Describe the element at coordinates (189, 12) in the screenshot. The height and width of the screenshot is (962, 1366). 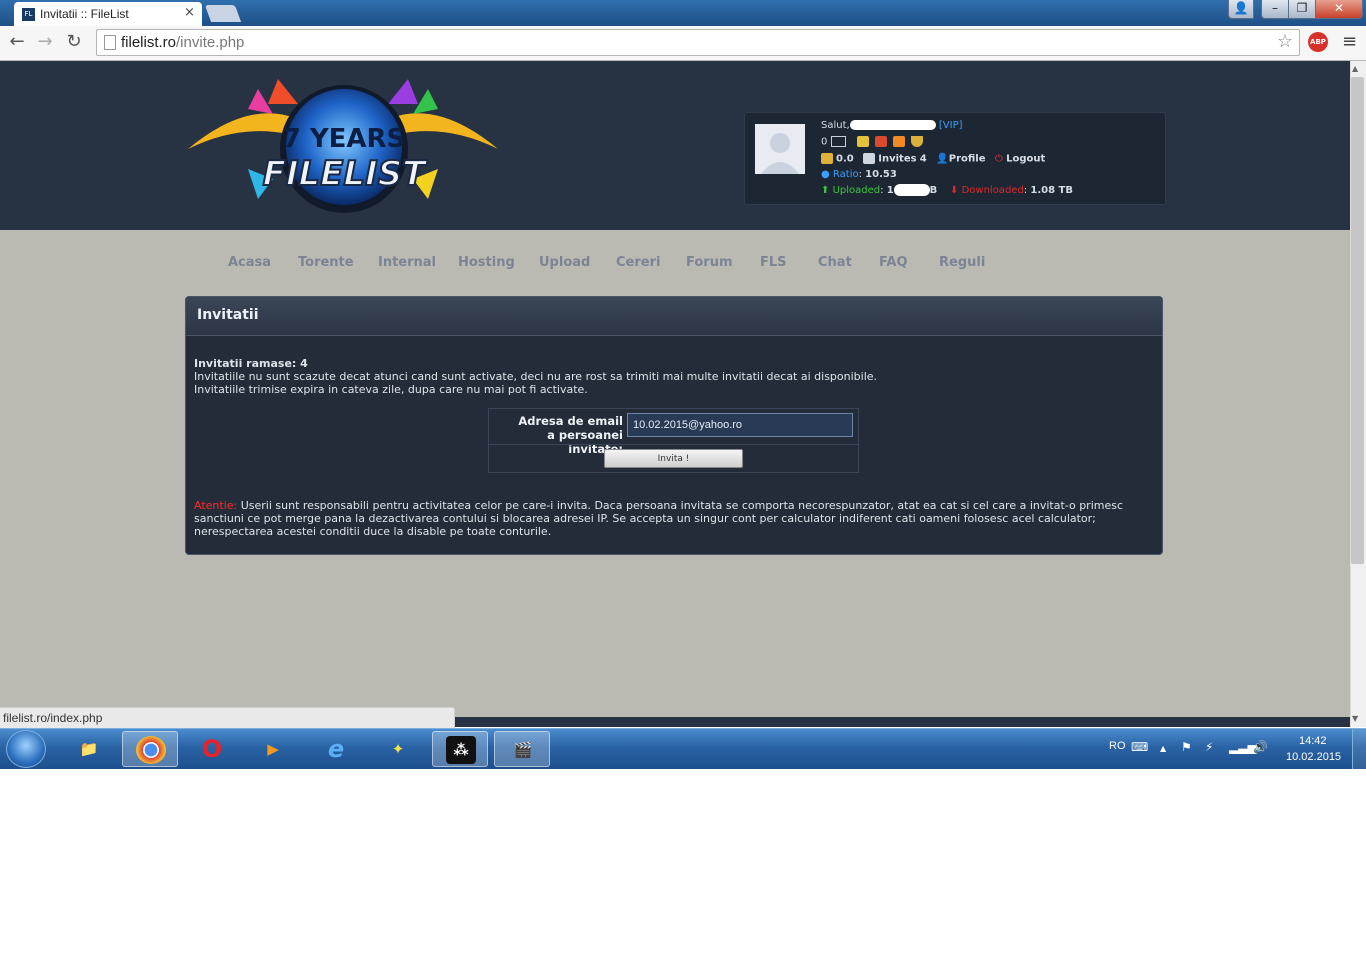
I see `tab-close-icon: ×` at that location.